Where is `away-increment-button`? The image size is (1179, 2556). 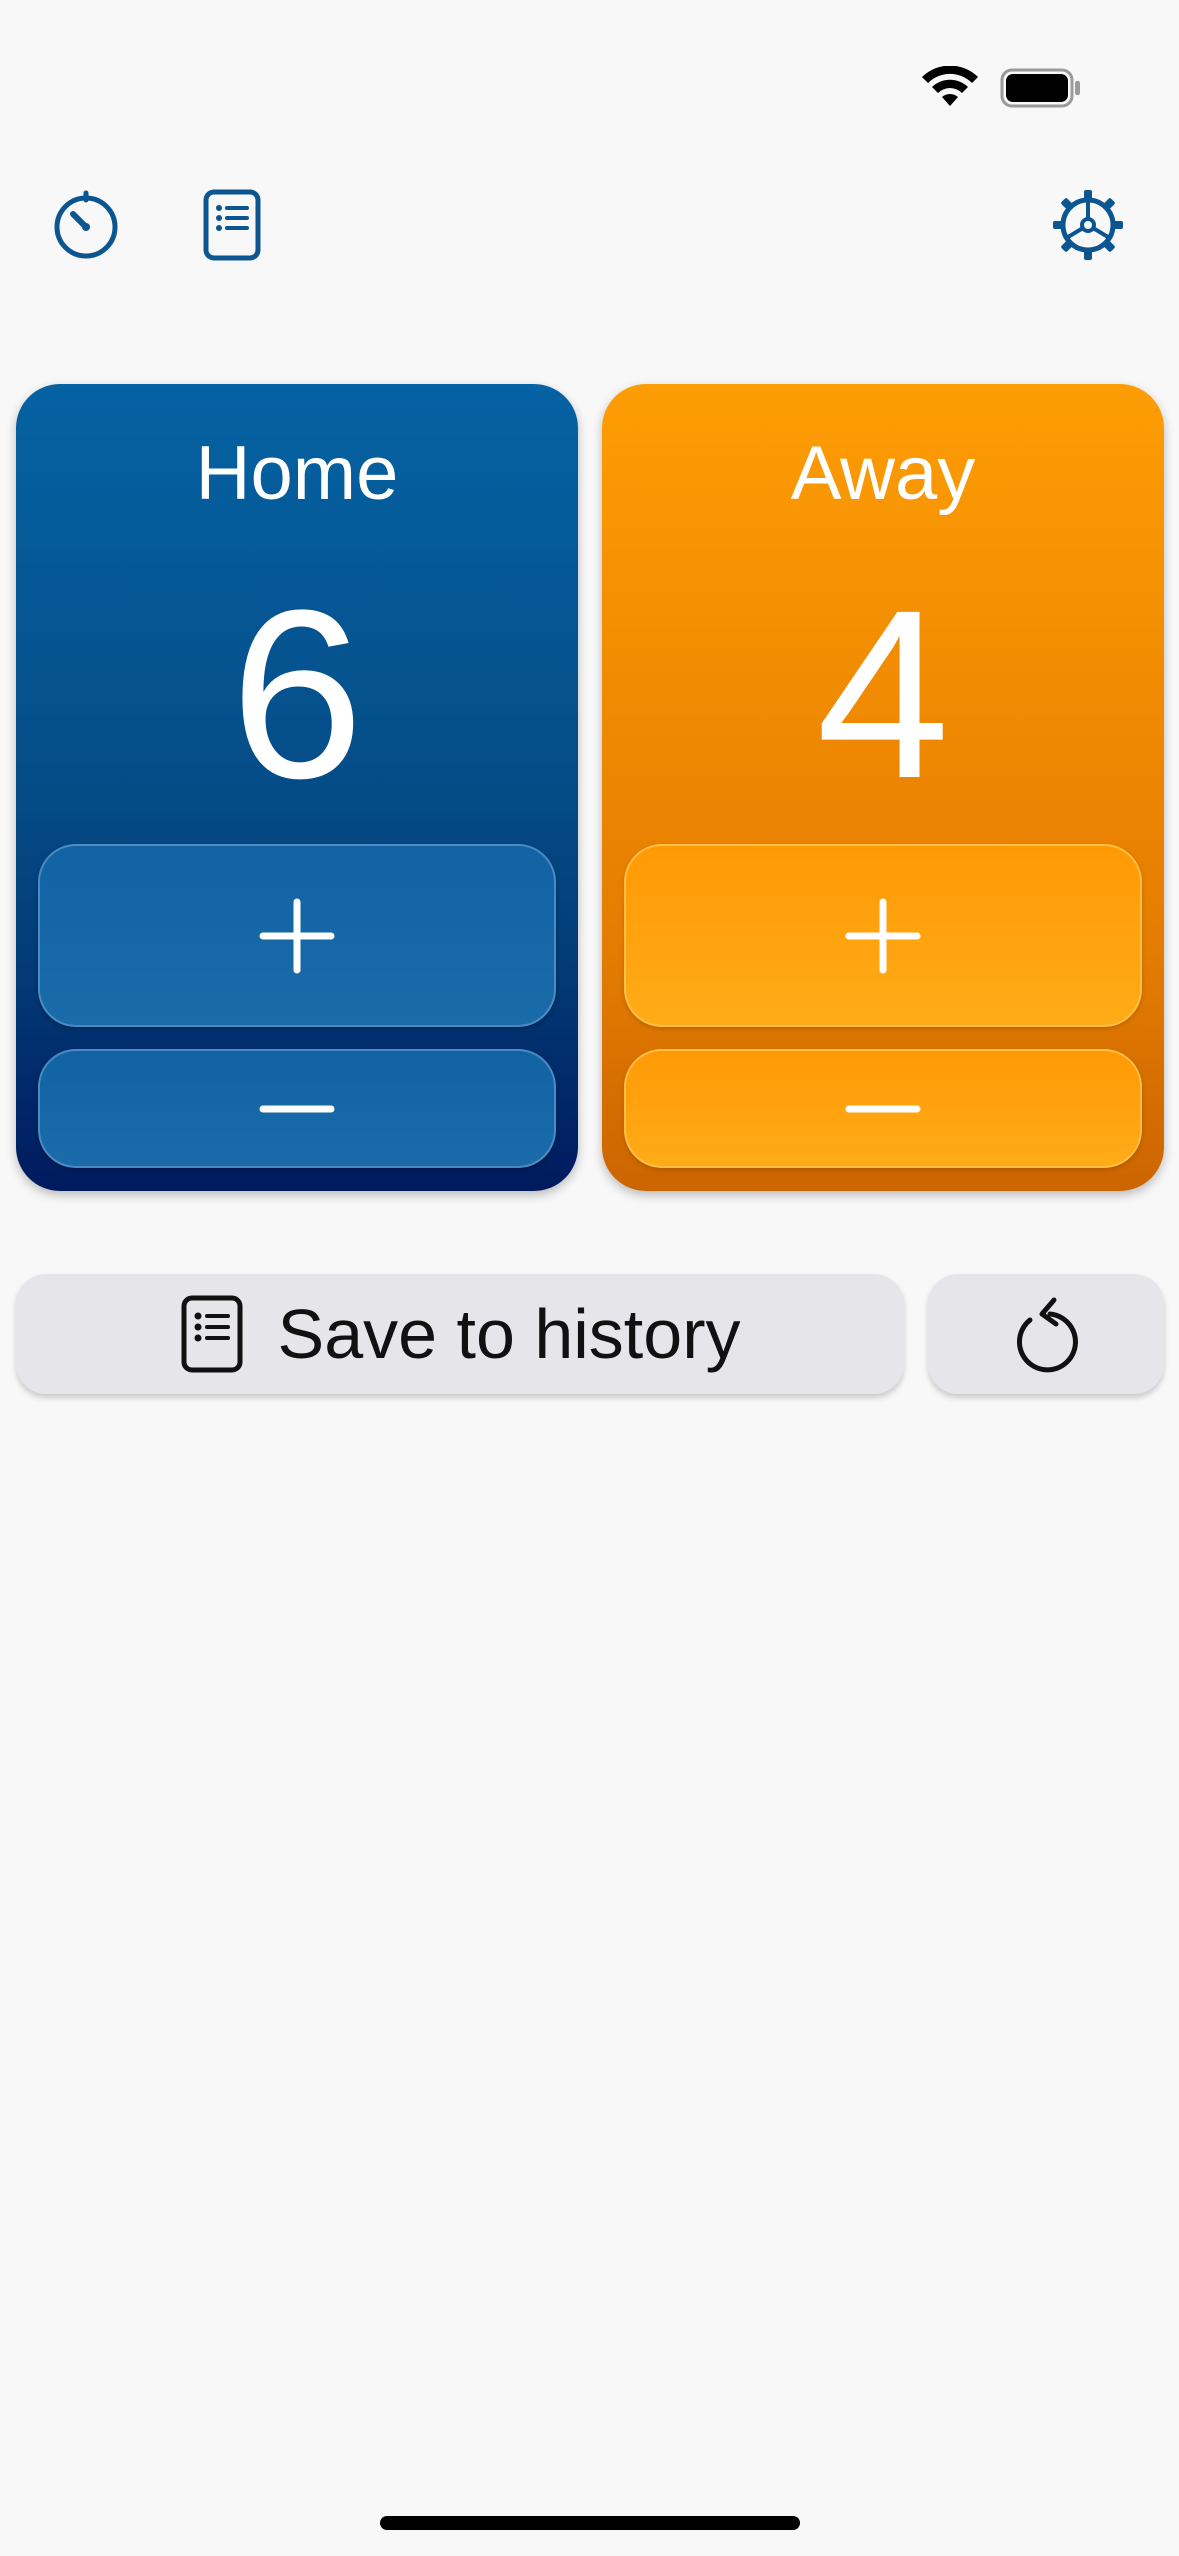
away-increment-button is located at coordinates (883, 935).